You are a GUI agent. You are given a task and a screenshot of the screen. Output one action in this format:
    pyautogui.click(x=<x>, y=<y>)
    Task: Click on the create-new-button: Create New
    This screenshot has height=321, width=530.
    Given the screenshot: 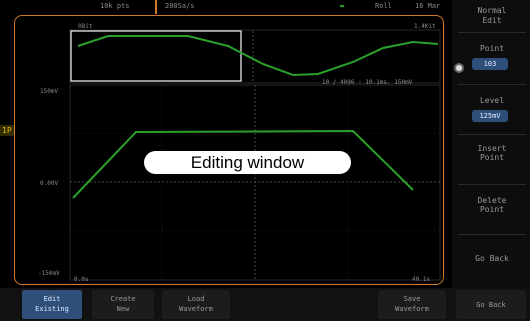 What is the action you would take?
    pyautogui.click(x=123, y=304)
    